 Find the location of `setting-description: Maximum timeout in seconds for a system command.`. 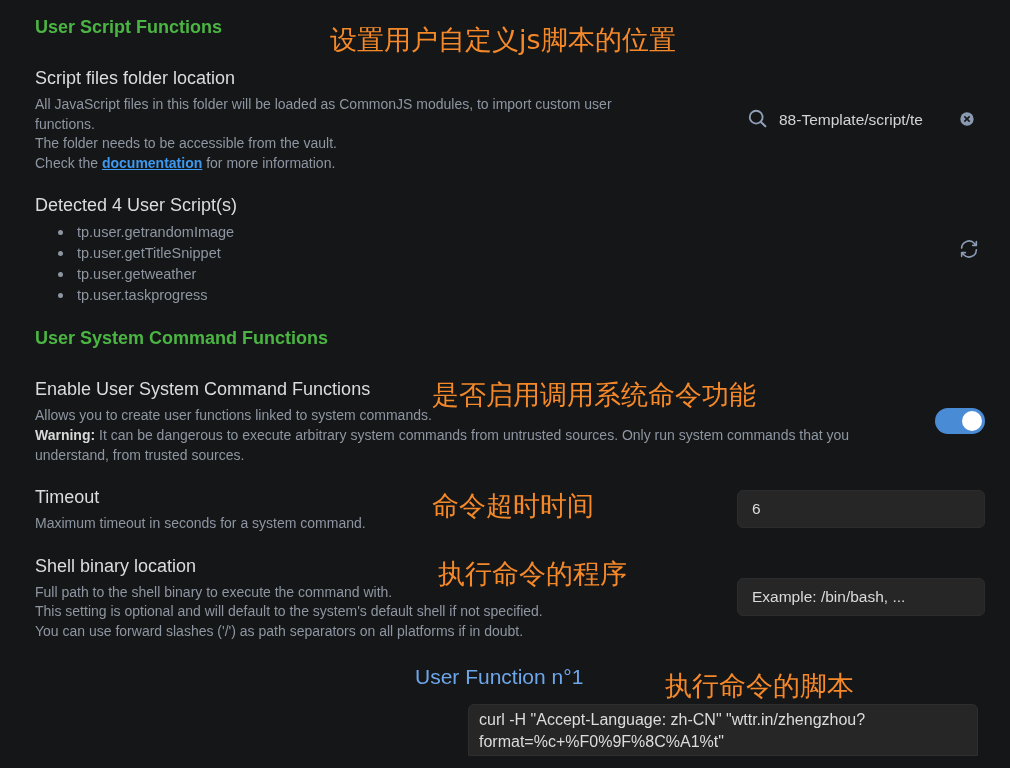

setting-description: Maximum timeout in seconds for a system command. is located at coordinates (200, 524).